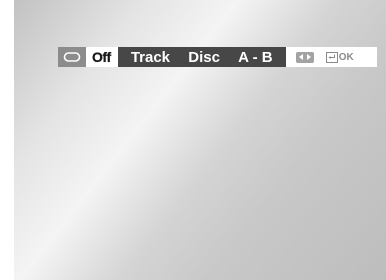 This screenshot has width=386, height=280. I want to click on repeat-off-option: Off, so click(101, 57).